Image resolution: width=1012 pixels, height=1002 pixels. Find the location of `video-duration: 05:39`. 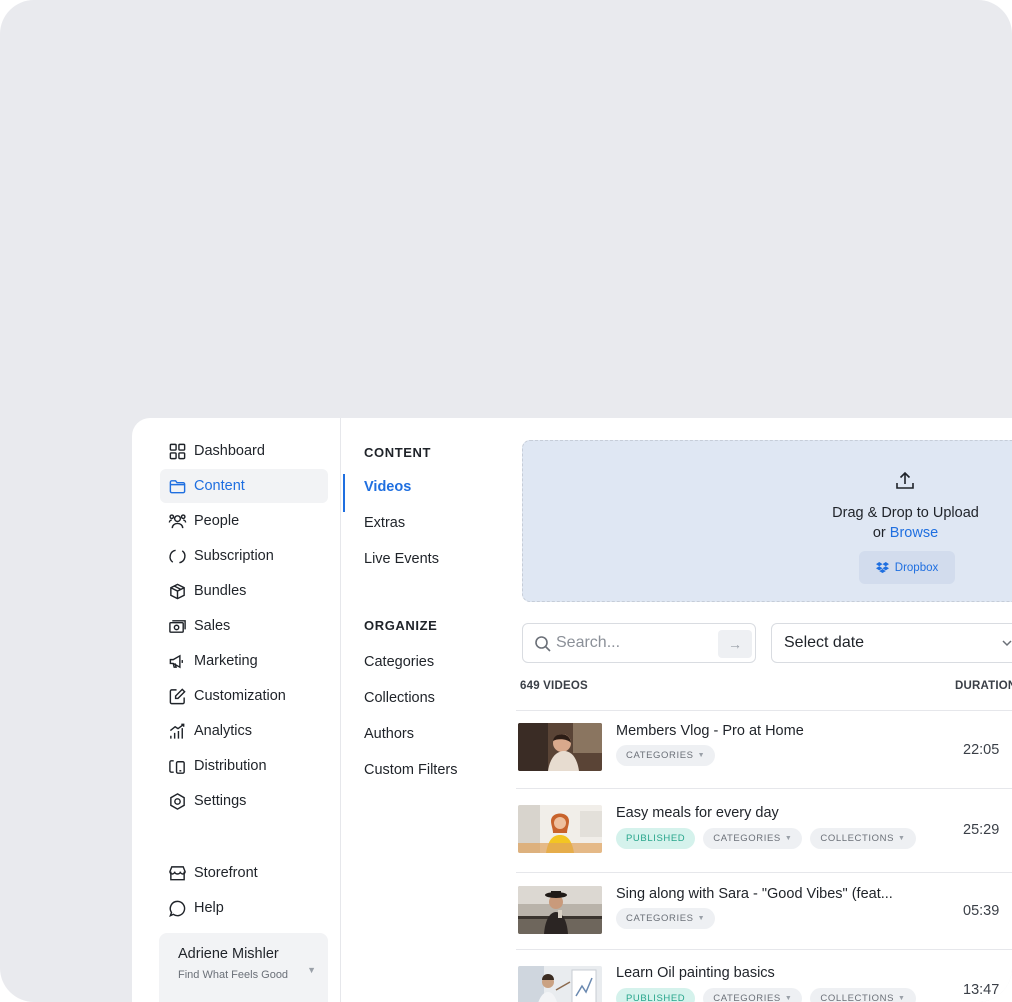

video-duration: 05:39 is located at coordinates (981, 911).